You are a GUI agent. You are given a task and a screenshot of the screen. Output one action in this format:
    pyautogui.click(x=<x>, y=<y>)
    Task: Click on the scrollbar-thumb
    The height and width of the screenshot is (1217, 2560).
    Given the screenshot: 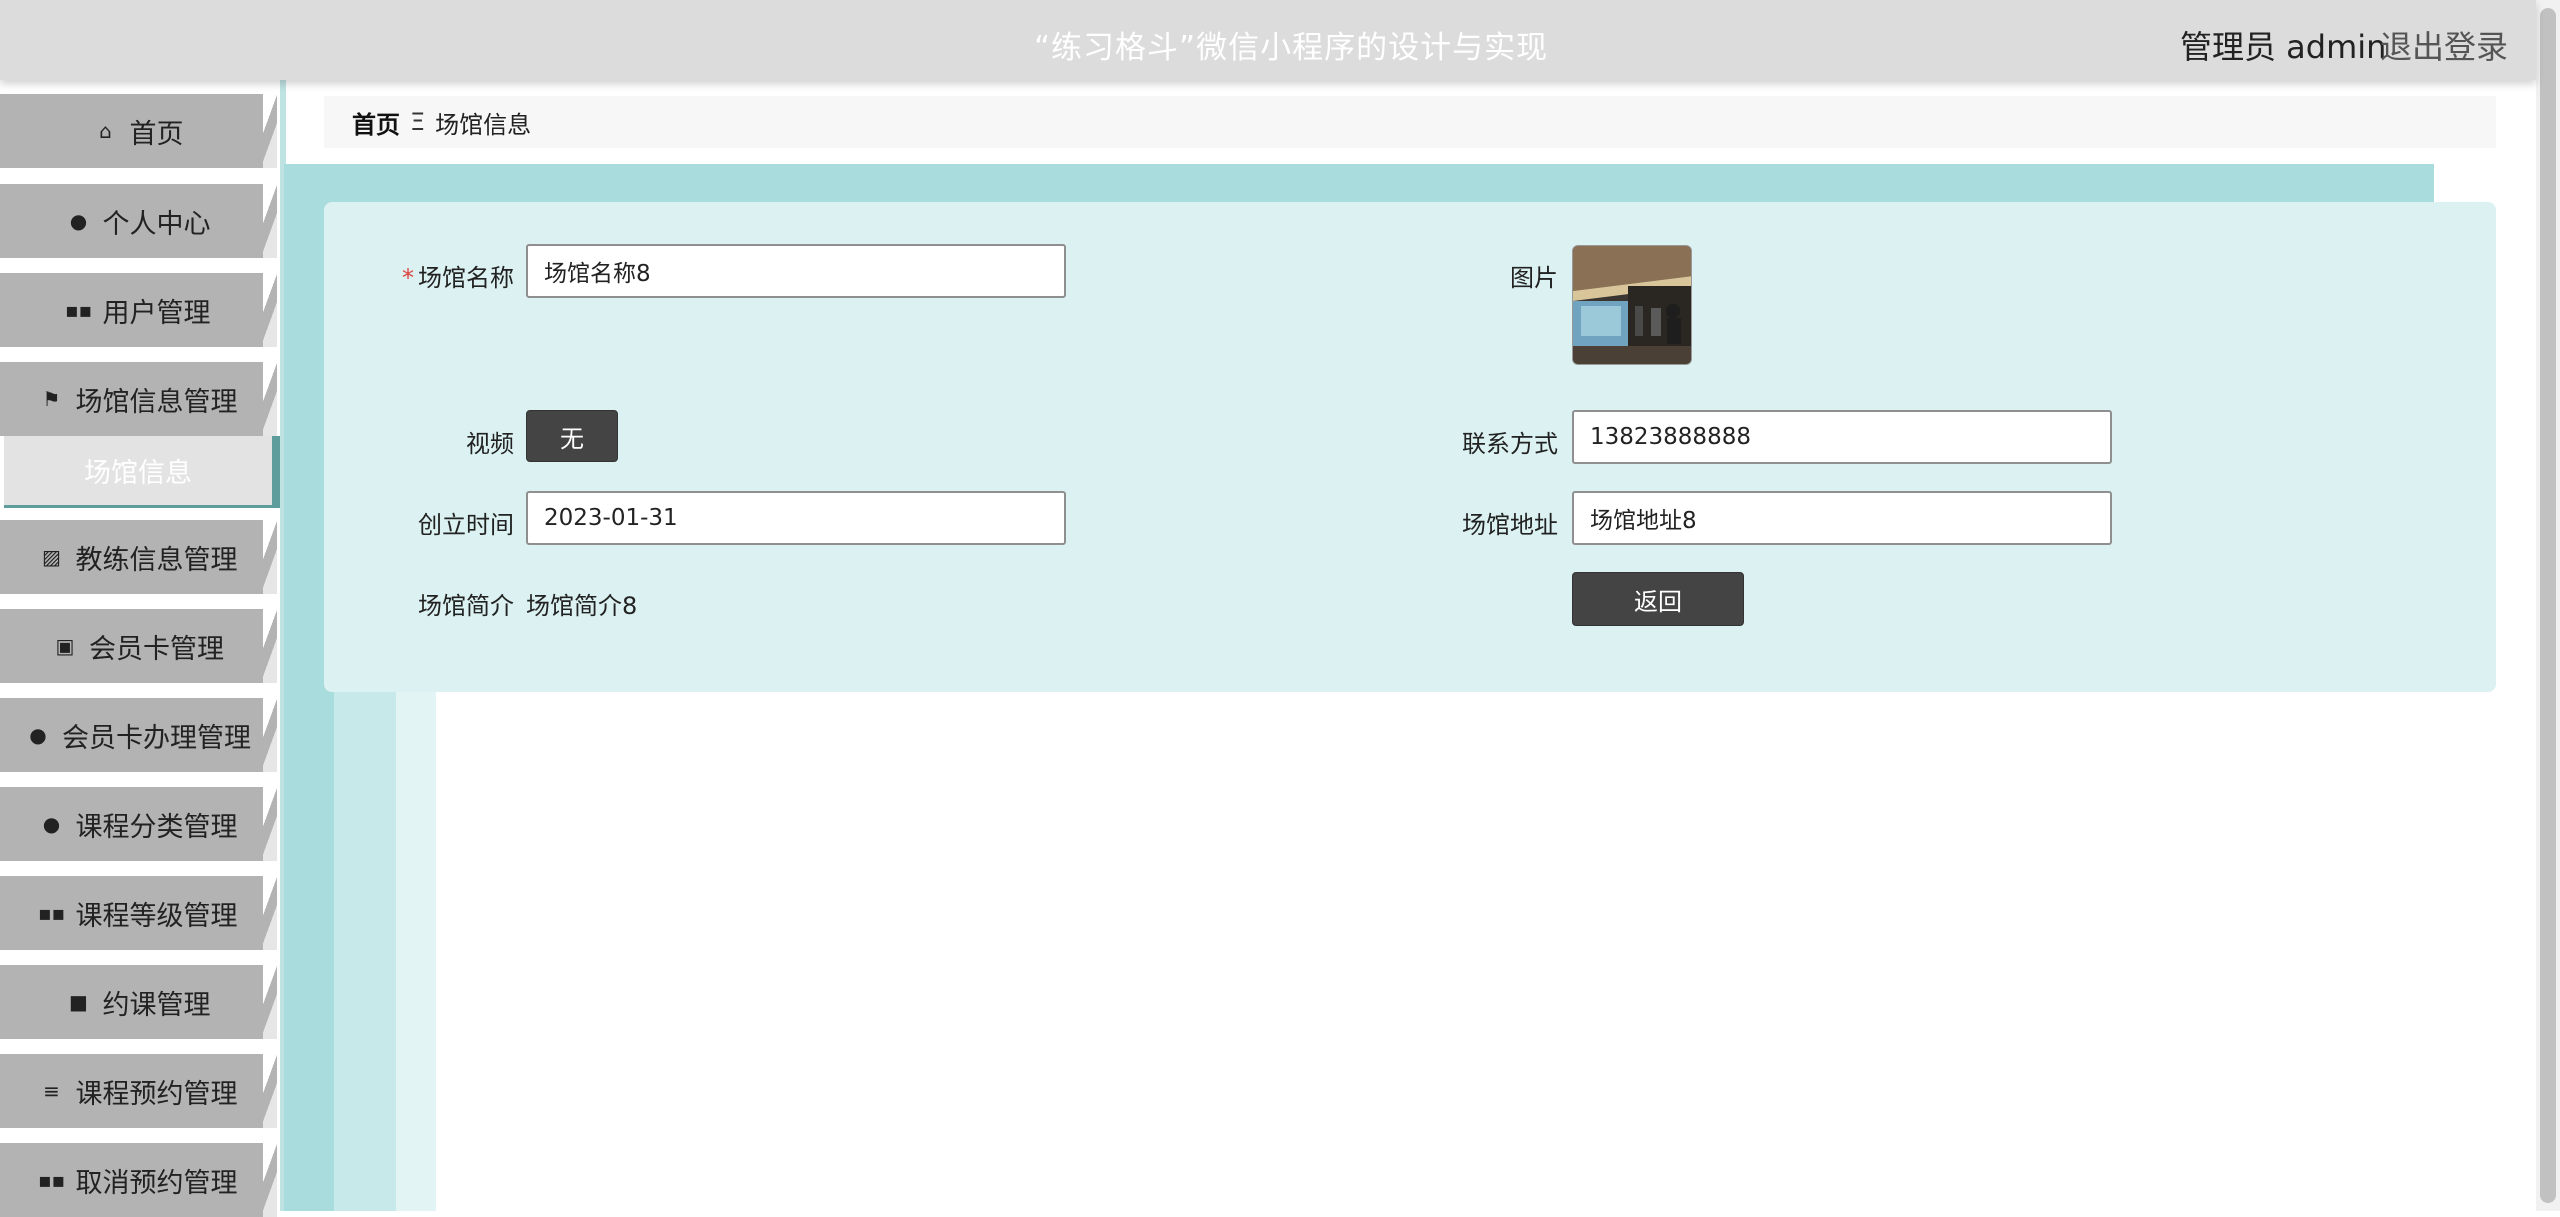 What is the action you would take?
    pyautogui.click(x=2548, y=605)
    